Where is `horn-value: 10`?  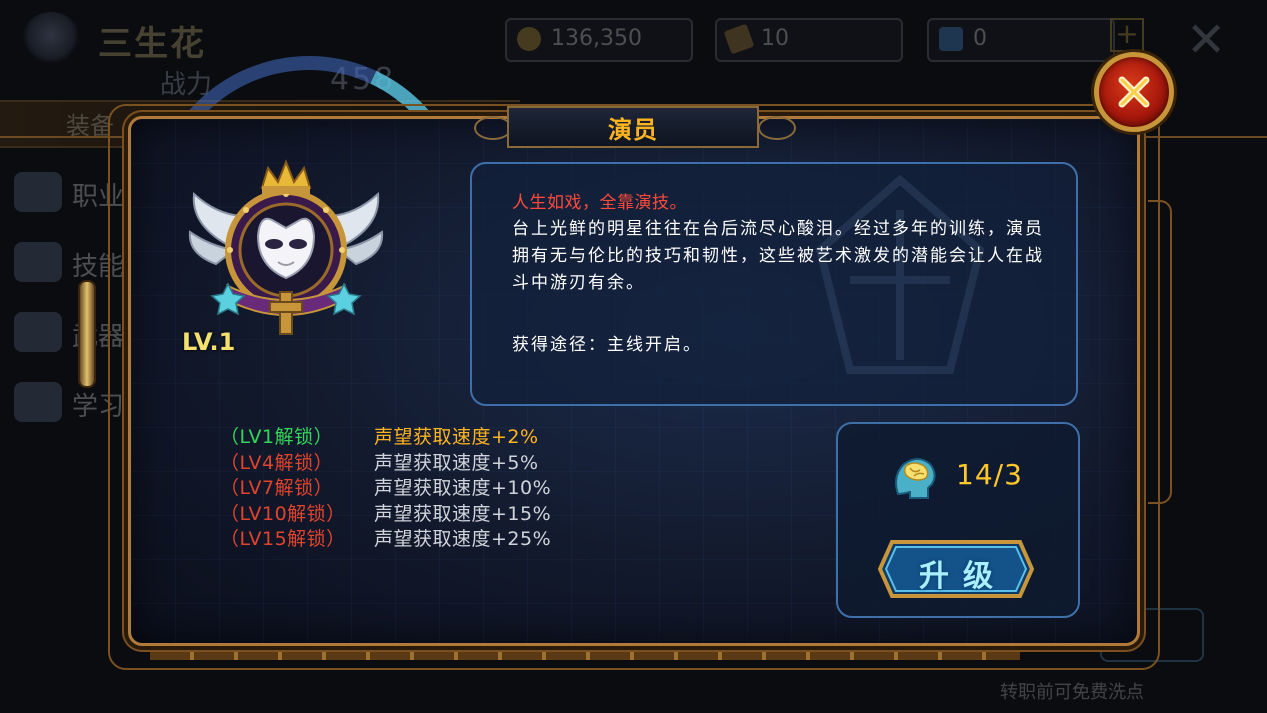
horn-value: 10 is located at coordinates (775, 38).